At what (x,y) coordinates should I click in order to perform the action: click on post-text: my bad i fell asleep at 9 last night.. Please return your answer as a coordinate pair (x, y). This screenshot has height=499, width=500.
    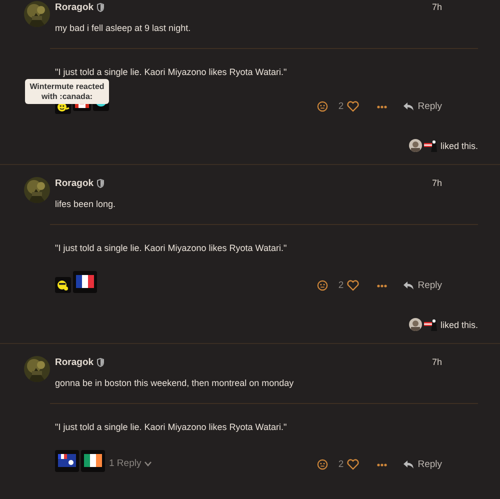
    Looking at the image, I should click on (123, 28).